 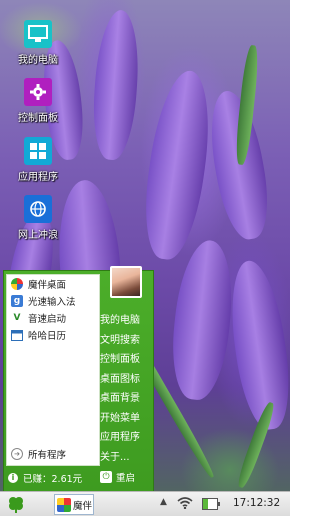 What do you see at coordinates (38, 118) in the screenshot?
I see `desktop-icon-label: 控制面板` at bounding box center [38, 118].